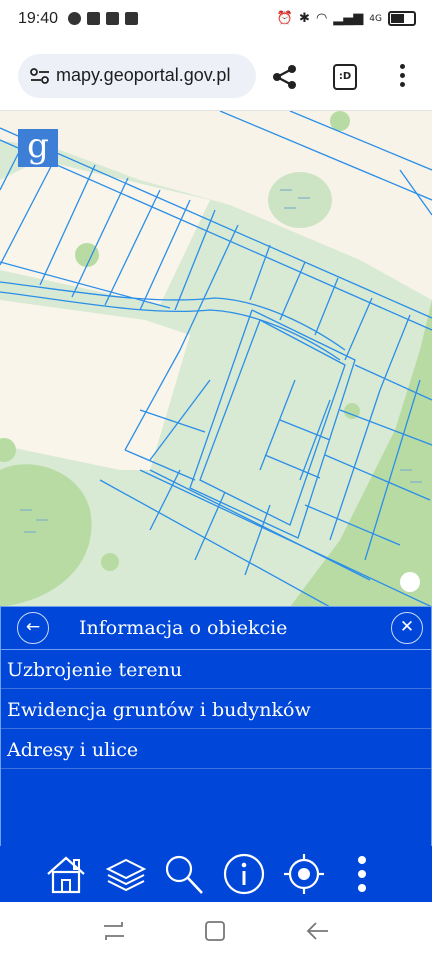 This screenshot has height=960, width=432. I want to click on tab-switcher-button: :D, so click(345, 77).